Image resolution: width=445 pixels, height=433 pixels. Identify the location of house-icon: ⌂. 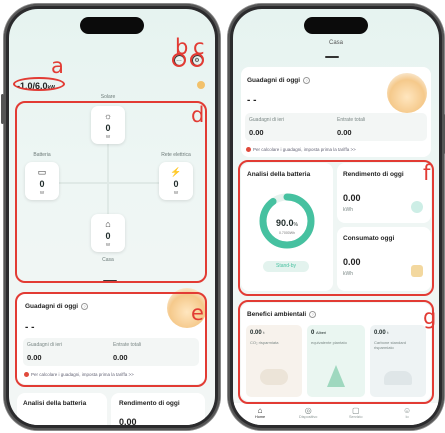
(108, 223).